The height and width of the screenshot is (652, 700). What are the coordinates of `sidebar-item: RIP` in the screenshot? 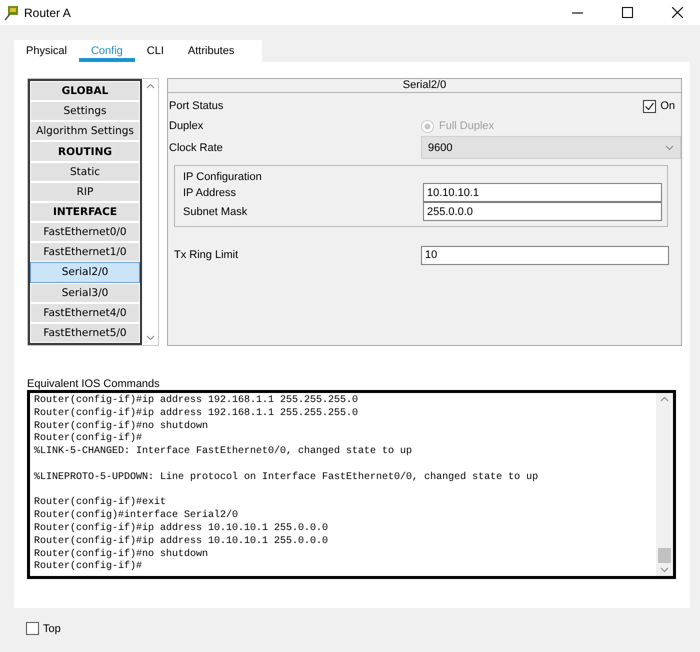 It's located at (85, 192).